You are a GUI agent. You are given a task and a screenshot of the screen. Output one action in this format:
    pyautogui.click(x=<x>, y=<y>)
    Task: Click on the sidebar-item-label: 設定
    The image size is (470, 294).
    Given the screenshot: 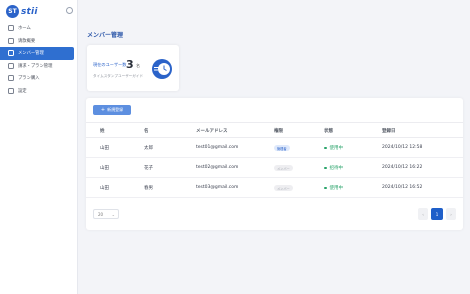 What is the action you would take?
    pyautogui.click(x=22, y=91)
    